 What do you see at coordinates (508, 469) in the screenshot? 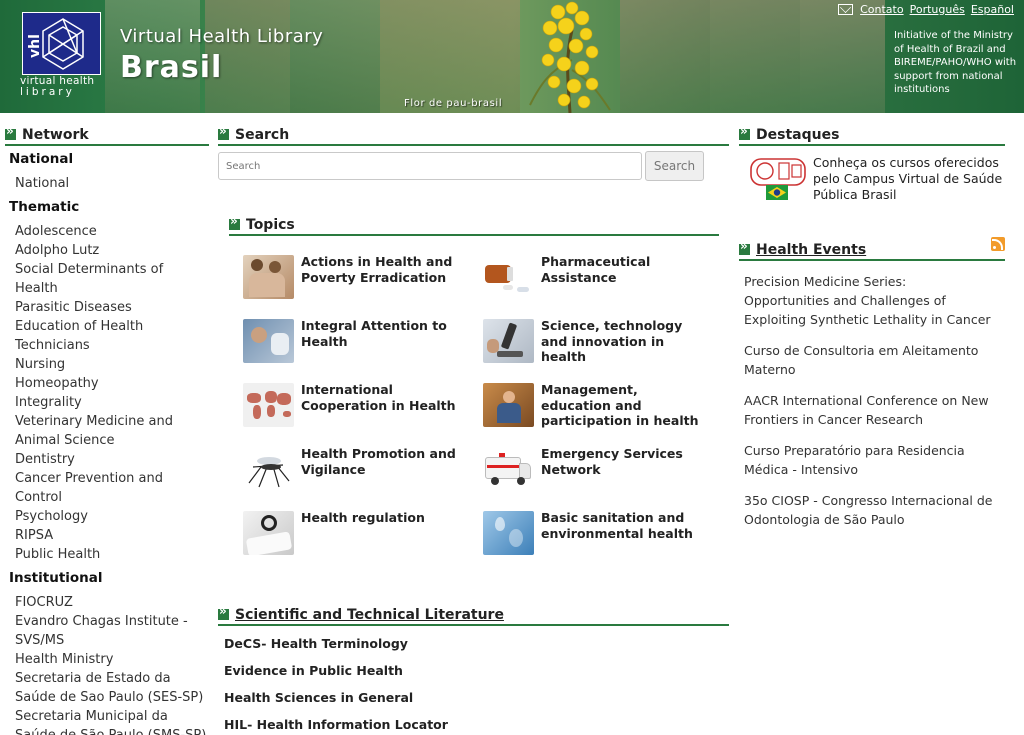
I see `ambulance-icon` at bounding box center [508, 469].